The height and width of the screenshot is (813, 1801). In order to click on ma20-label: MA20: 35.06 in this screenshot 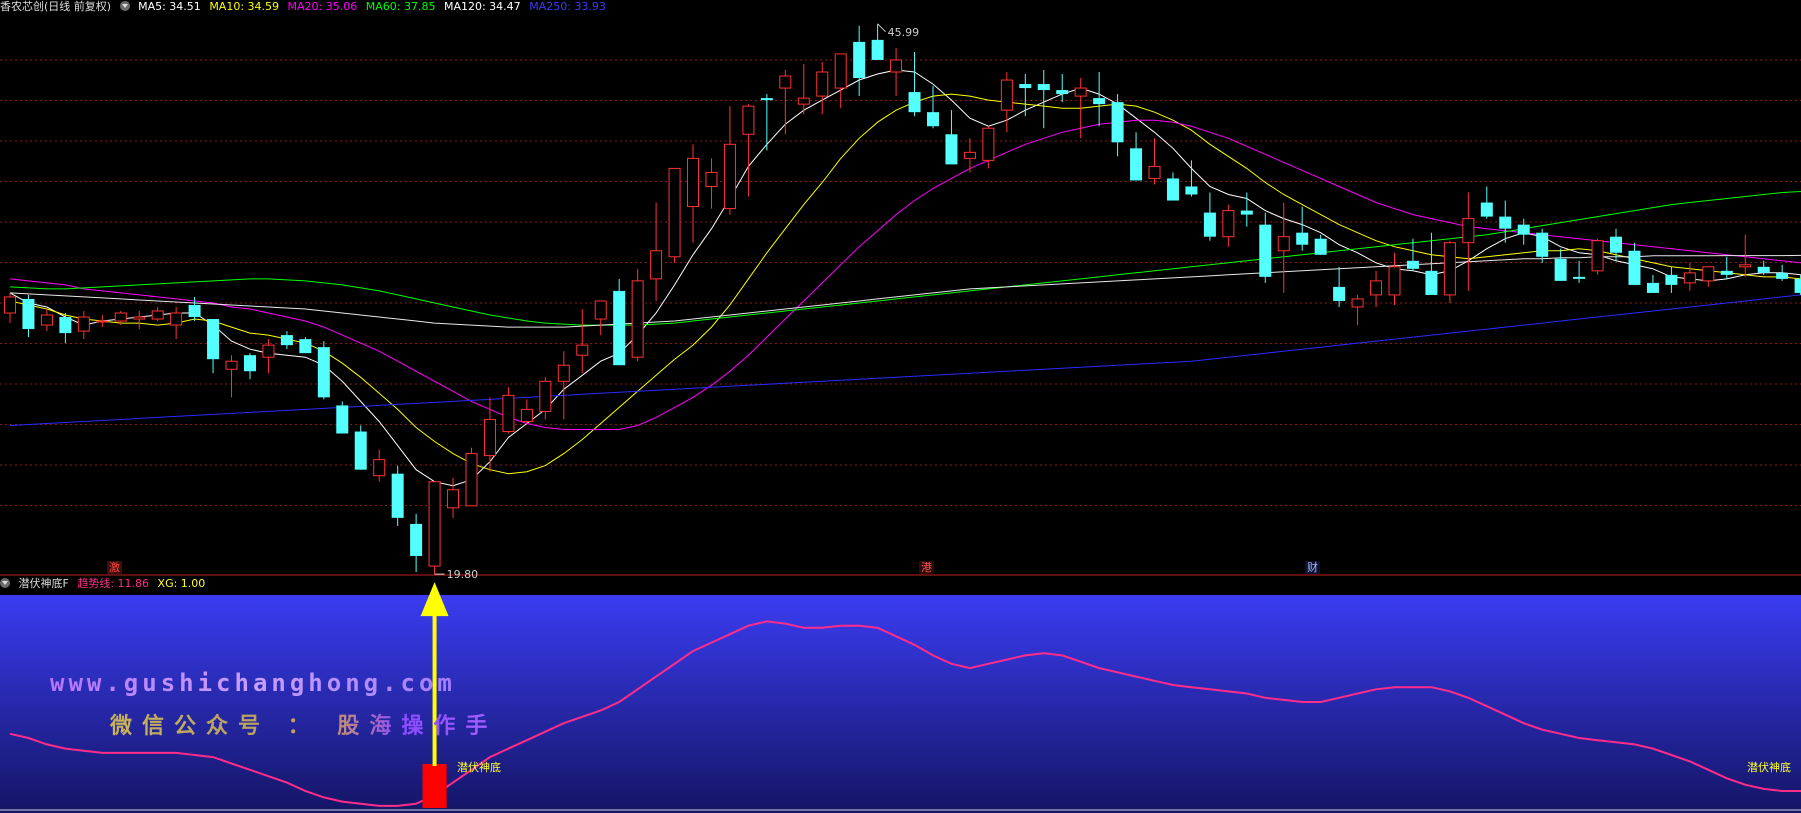, I will do `click(322, 6)`.